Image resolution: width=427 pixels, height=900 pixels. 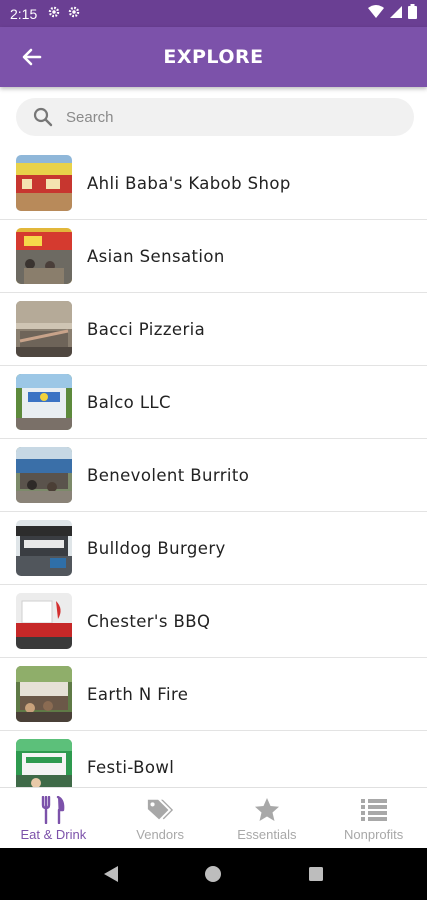 I want to click on list-item: Bulldog Burgery, so click(x=213, y=548).